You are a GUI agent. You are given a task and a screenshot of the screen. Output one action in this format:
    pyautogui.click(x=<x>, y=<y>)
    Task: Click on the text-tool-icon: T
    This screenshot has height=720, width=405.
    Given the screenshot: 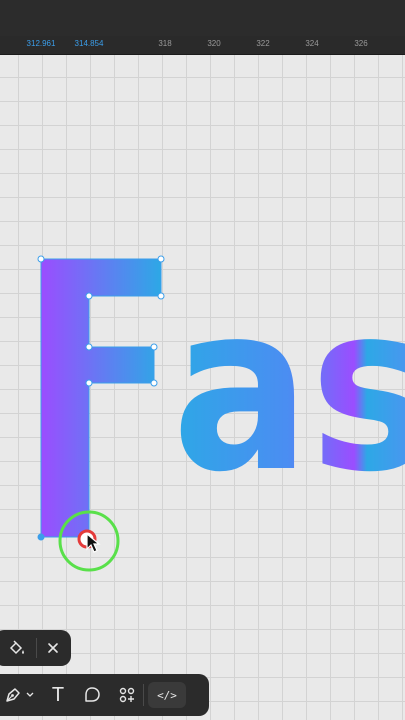 What is the action you would take?
    pyautogui.click(x=58, y=694)
    